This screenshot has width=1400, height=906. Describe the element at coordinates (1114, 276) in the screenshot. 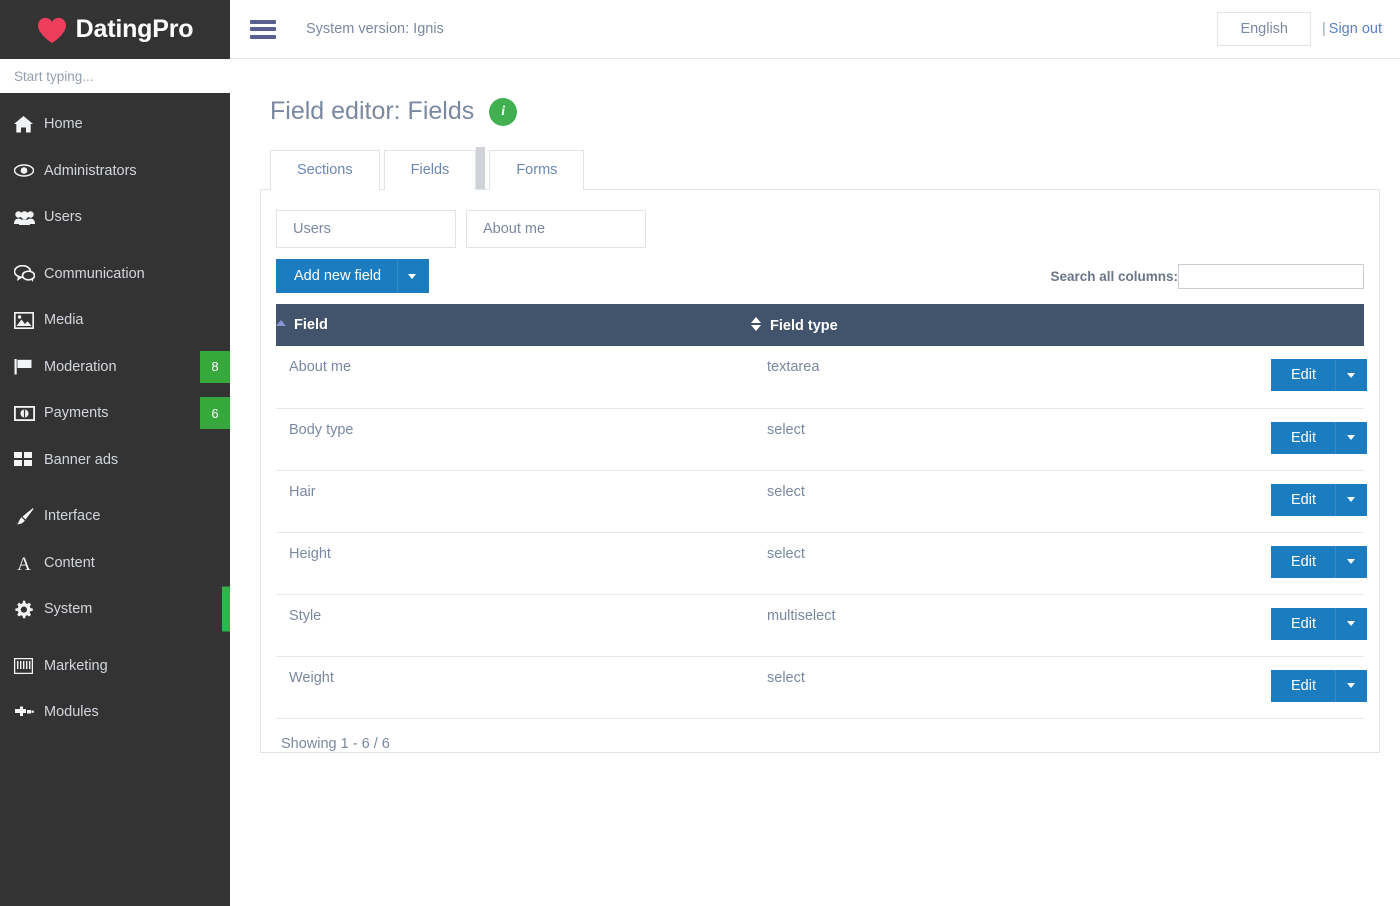

I see `search-label: Search all columns:` at that location.